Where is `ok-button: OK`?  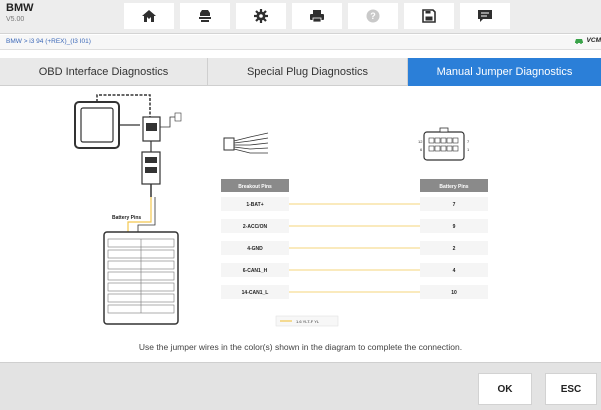
ok-button: OK is located at coordinates (505, 389).